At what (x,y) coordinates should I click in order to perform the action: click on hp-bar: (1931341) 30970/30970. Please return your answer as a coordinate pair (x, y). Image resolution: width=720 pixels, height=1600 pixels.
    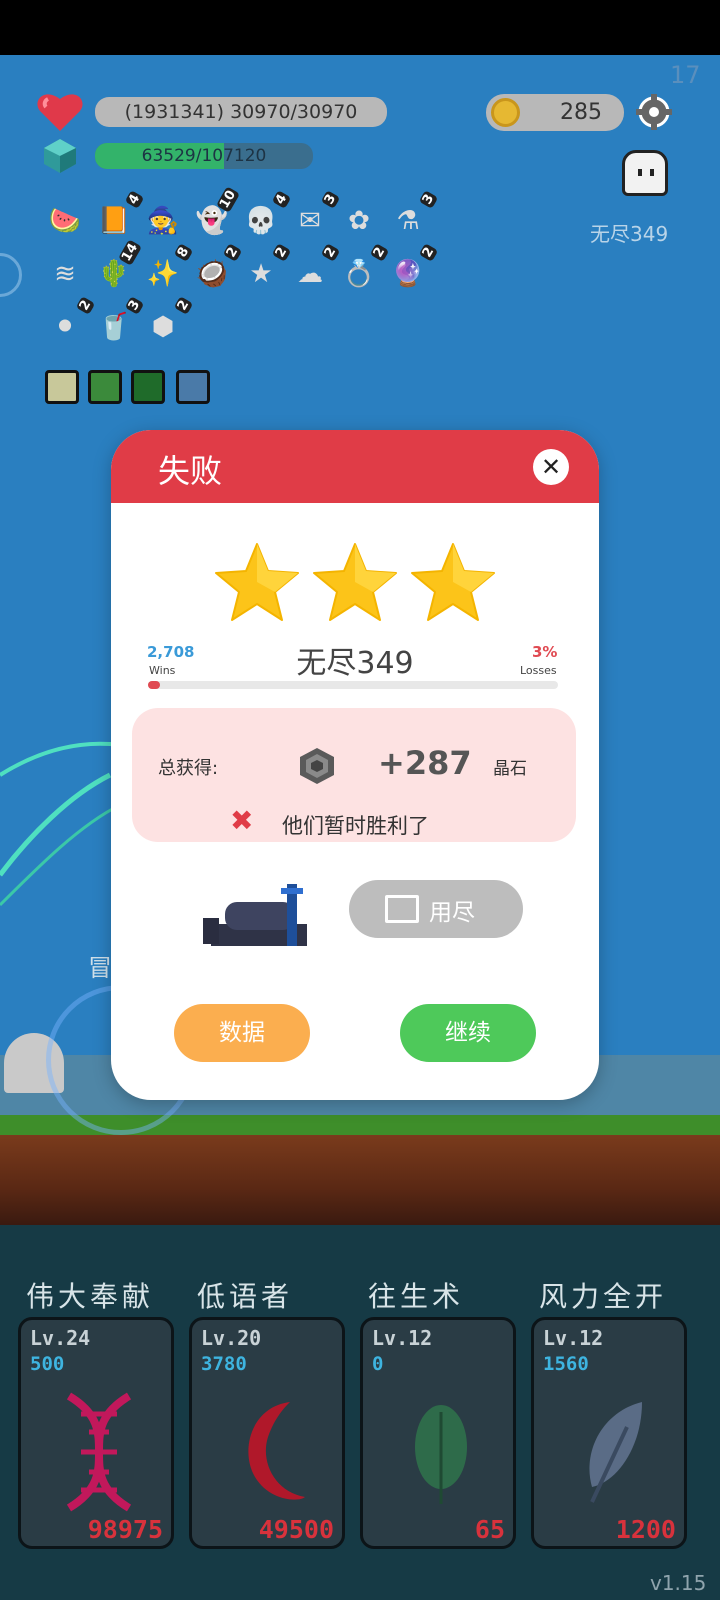
    Looking at the image, I should click on (241, 112).